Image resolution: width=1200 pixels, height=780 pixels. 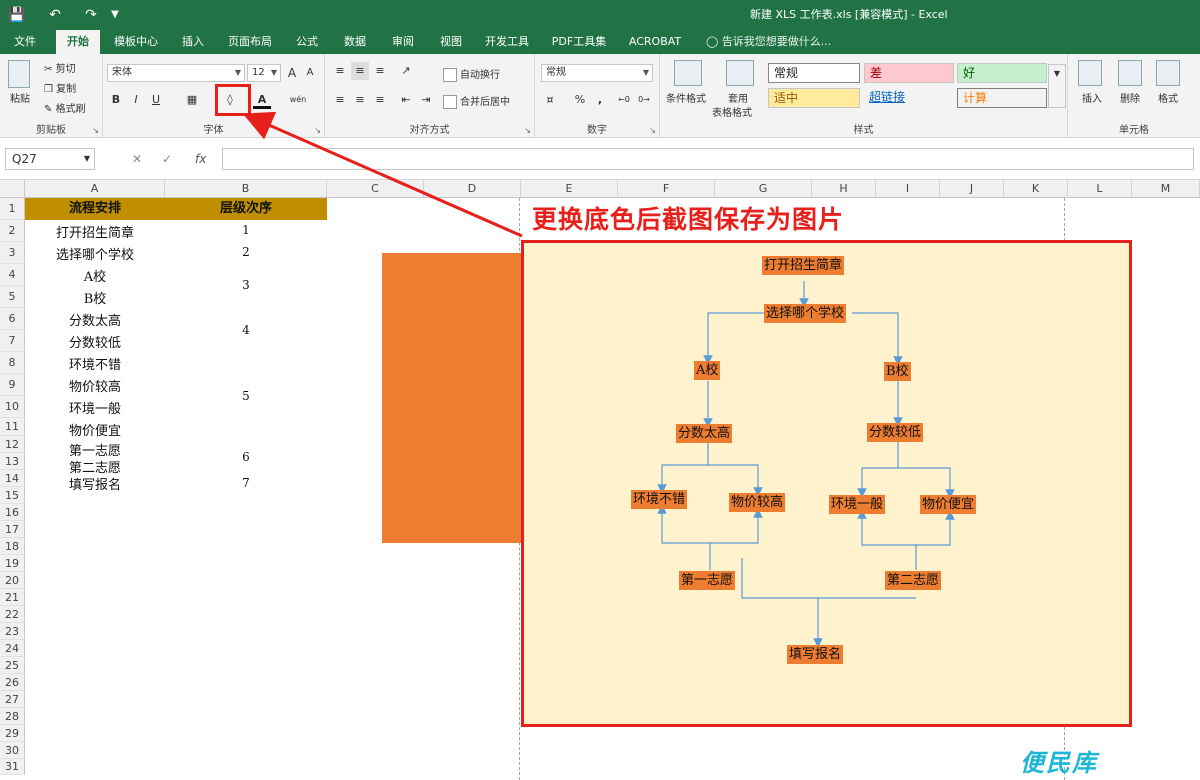 I want to click on formula-input, so click(x=708, y=159).